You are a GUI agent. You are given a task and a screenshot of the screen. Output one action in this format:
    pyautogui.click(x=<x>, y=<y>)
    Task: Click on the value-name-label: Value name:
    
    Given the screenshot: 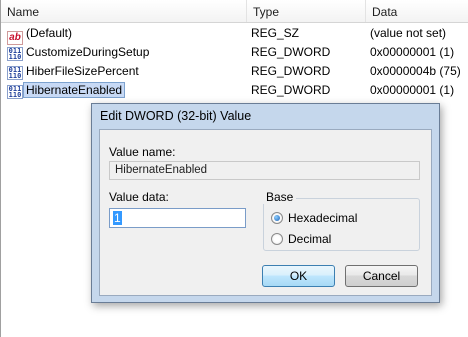 What is the action you would take?
    pyautogui.click(x=142, y=152)
    